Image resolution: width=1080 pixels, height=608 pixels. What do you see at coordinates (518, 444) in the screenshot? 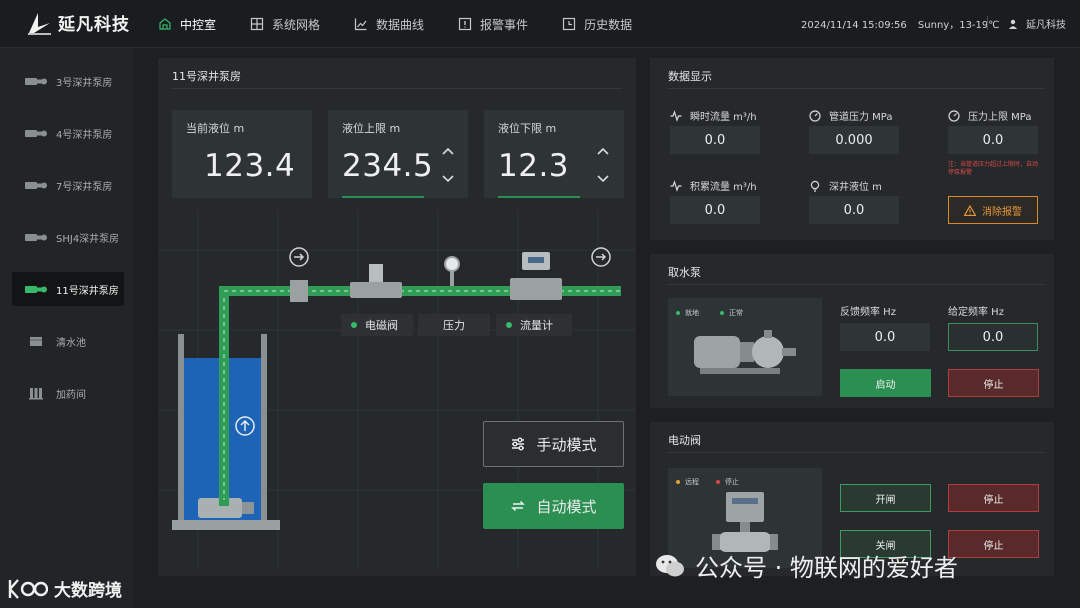
I see `sliders-icon` at bounding box center [518, 444].